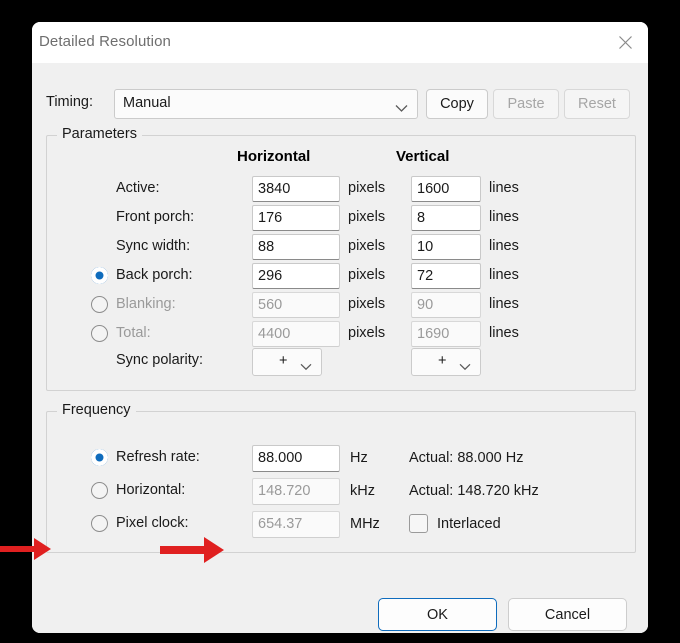 The height and width of the screenshot is (643, 680). What do you see at coordinates (342, 305) in the screenshot?
I see `parameter-row-blanking: Blanking: 560 pixels 90 lines` at bounding box center [342, 305].